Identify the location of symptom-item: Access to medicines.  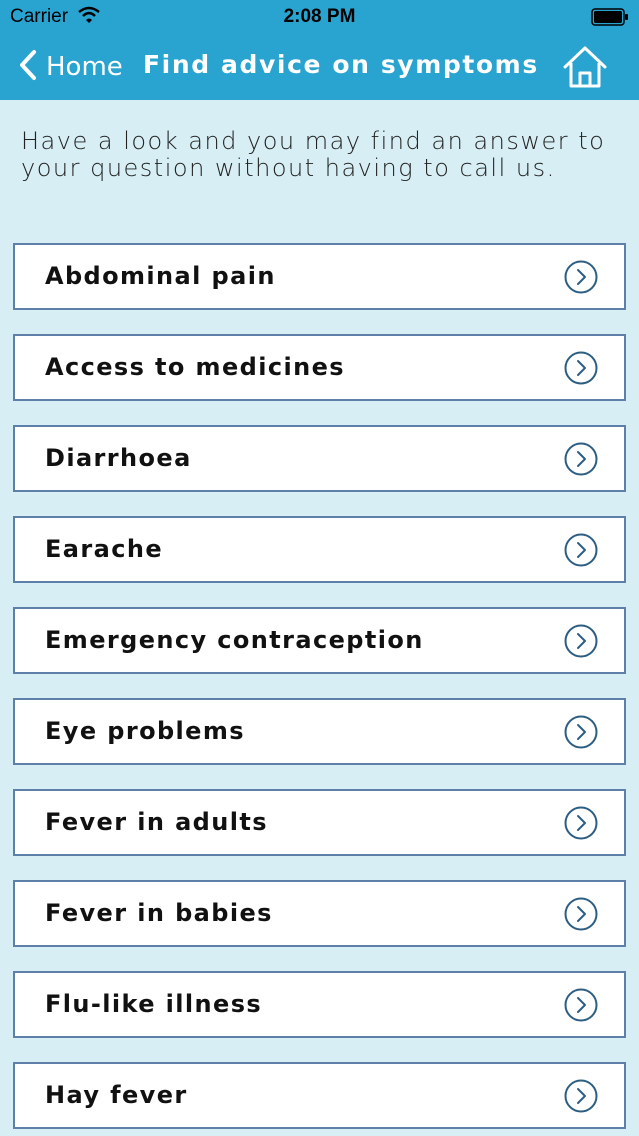
(319, 367).